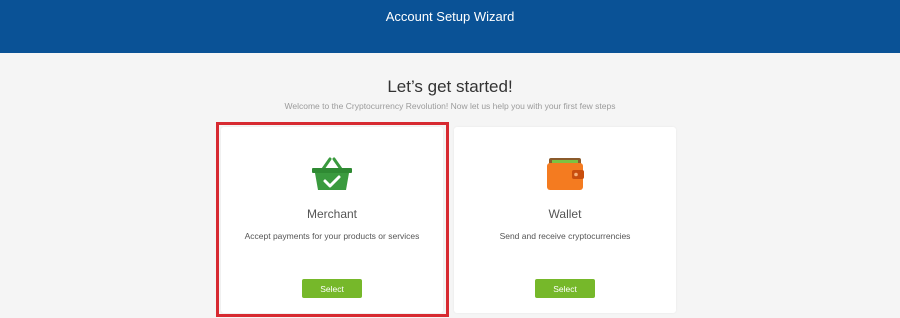  Describe the element at coordinates (332, 214) in the screenshot. I see `merchant-title: Merchant` at that location.